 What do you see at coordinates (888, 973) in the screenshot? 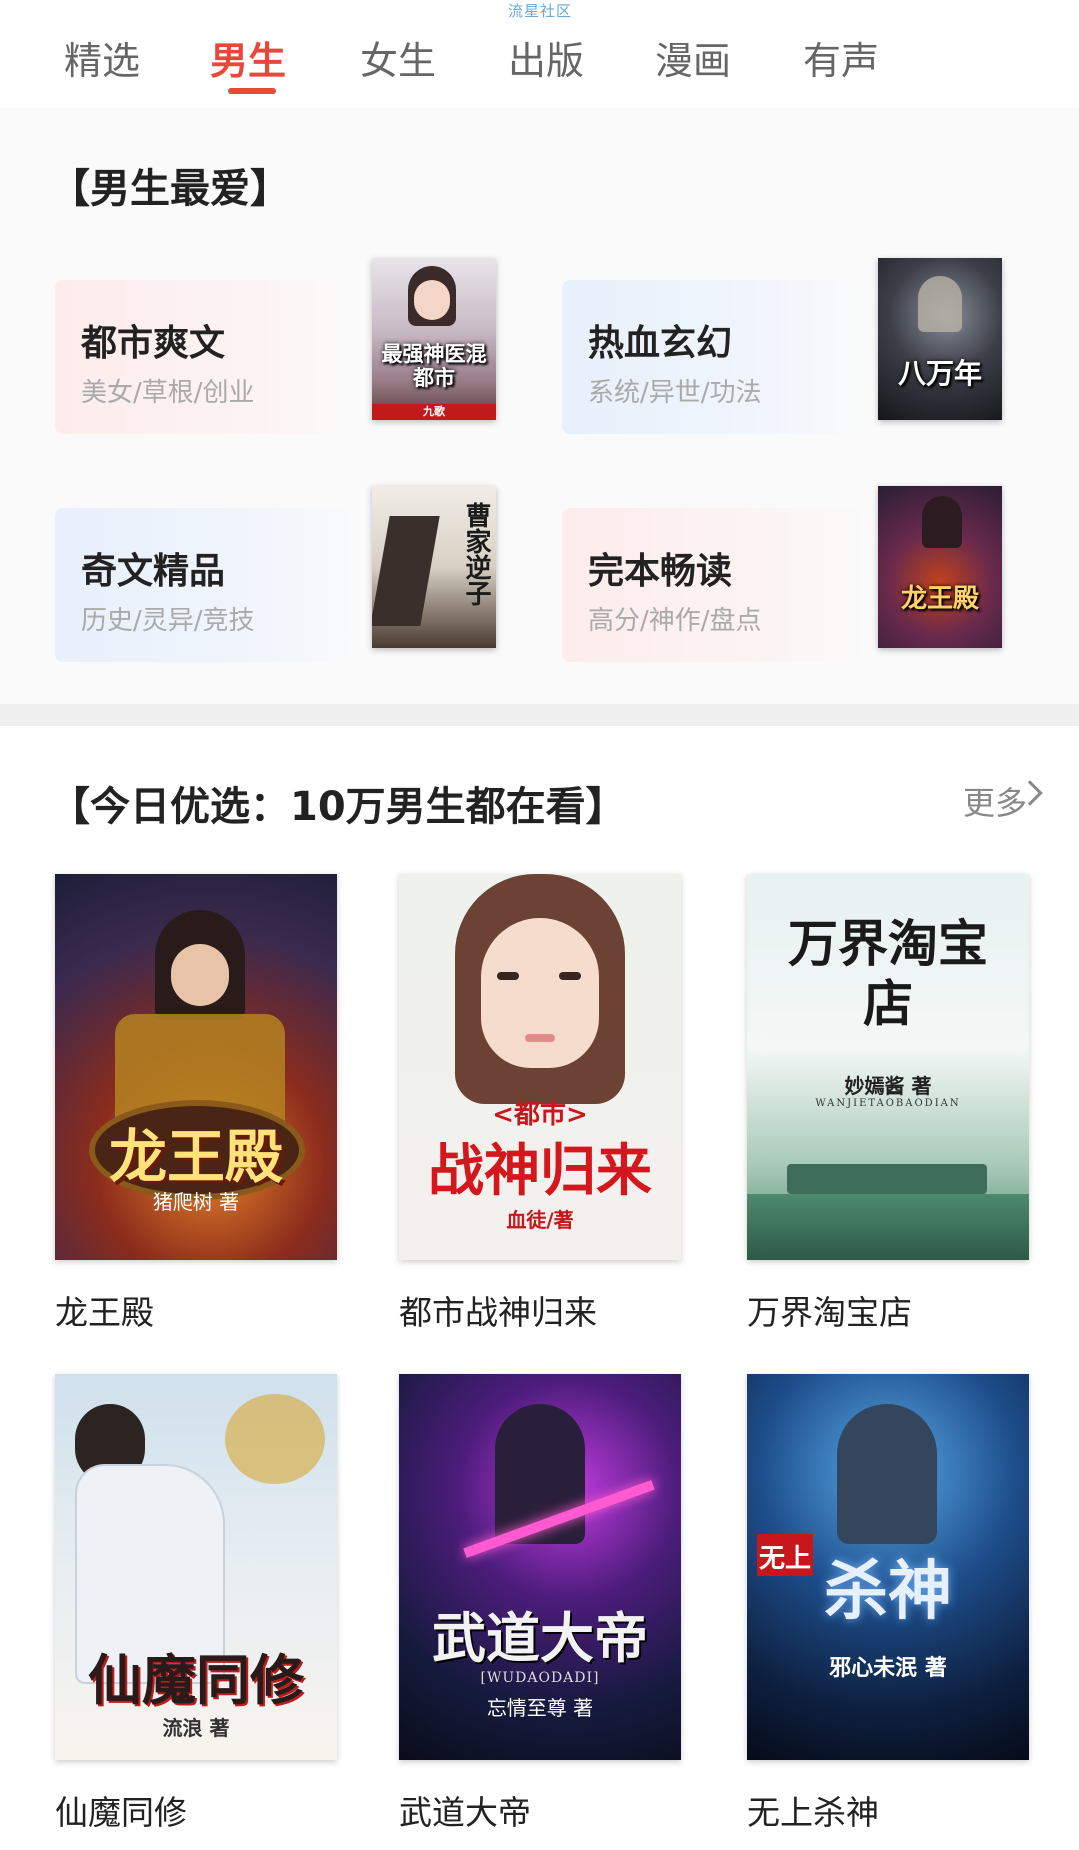
I see `cover-title: 万界淘宝店` at bounding box center [888, 973].